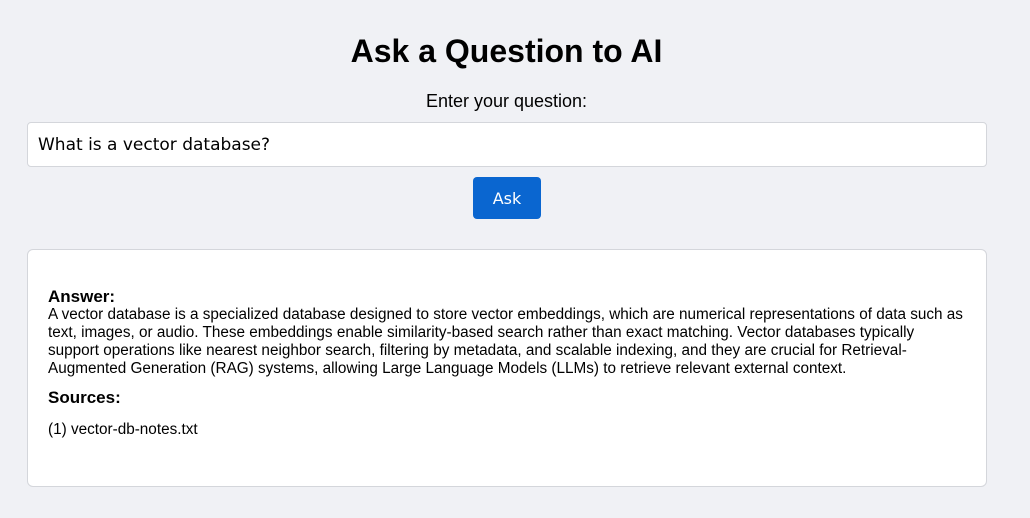  I want to click on page-title: Ask a Question to AI, so click(506, 51).